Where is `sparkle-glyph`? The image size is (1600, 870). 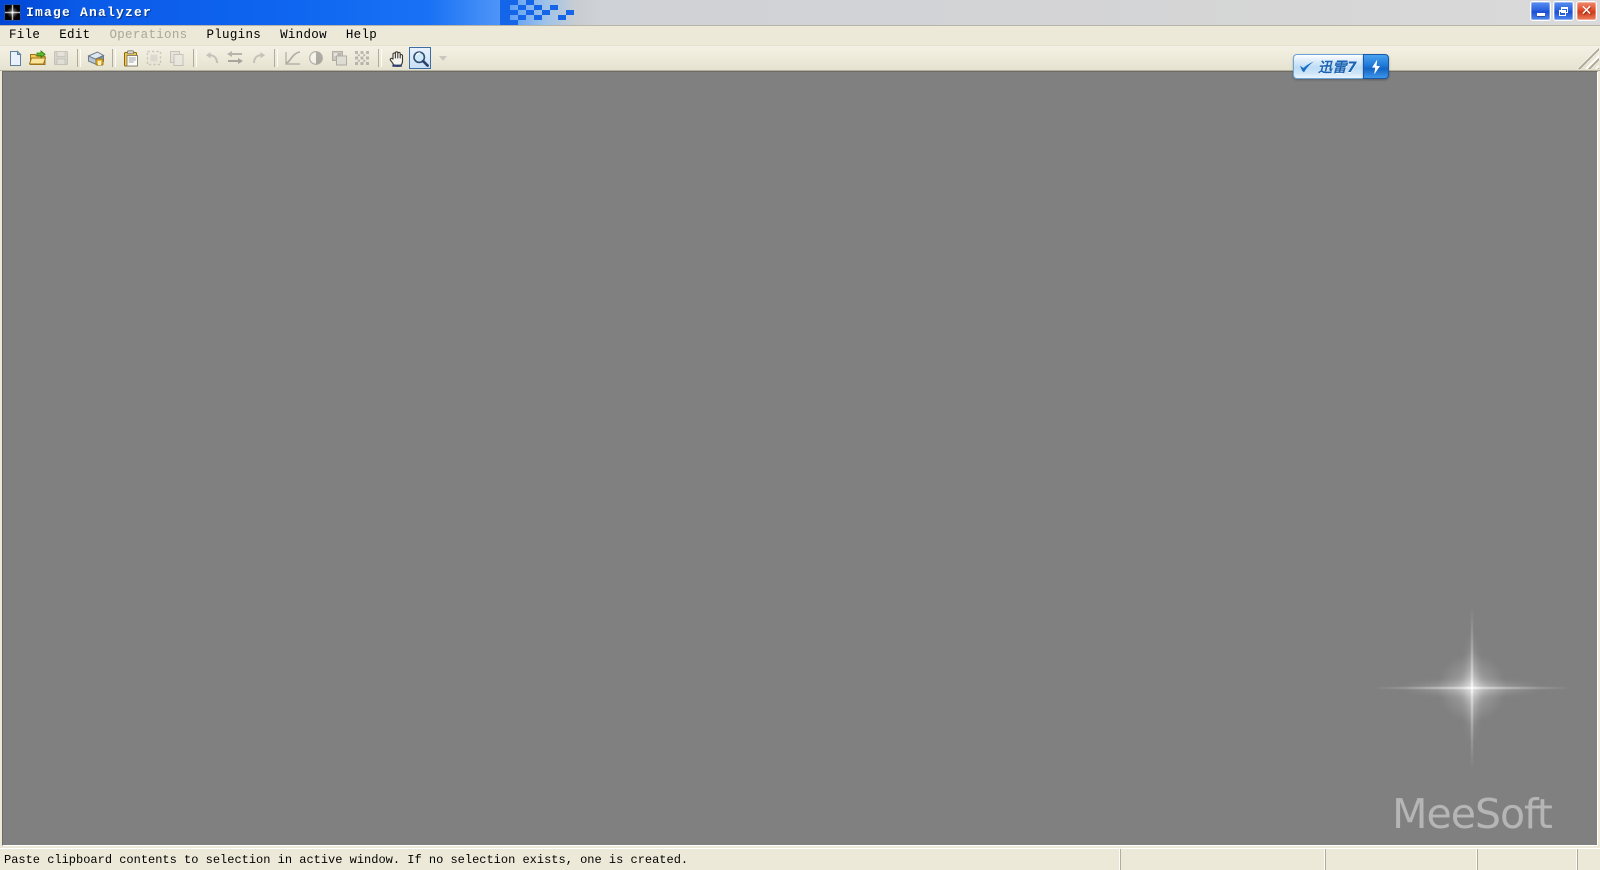
sparkle-glyph is located at coordinates (12, 12).